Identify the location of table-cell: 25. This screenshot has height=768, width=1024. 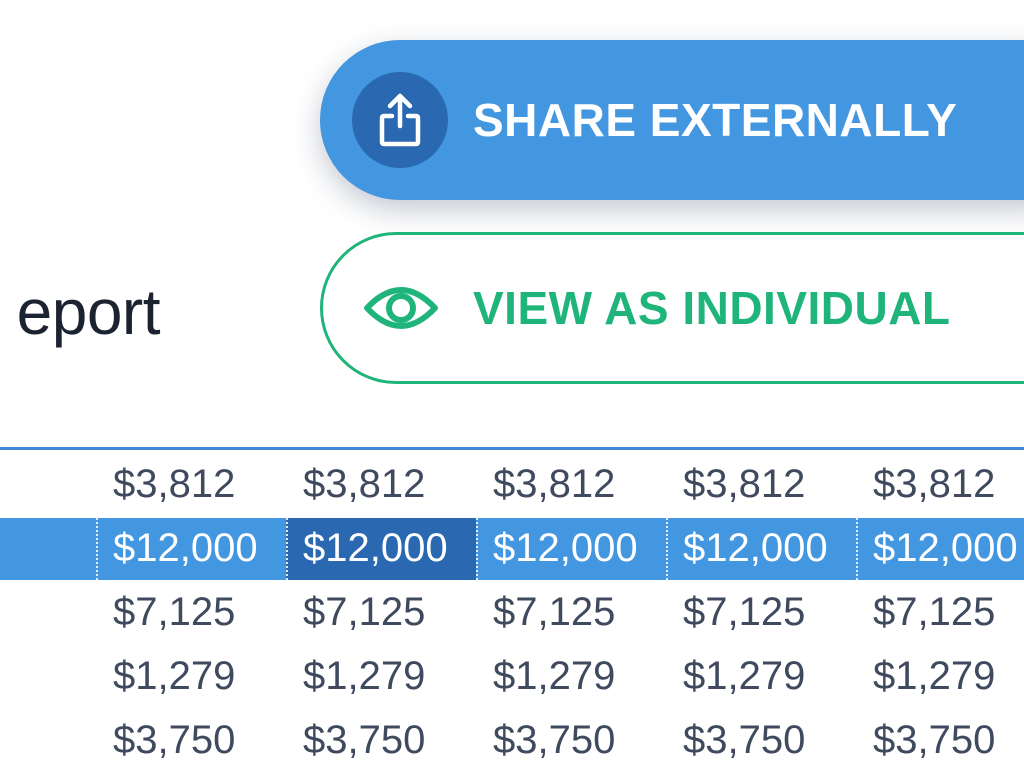
(48, 612).